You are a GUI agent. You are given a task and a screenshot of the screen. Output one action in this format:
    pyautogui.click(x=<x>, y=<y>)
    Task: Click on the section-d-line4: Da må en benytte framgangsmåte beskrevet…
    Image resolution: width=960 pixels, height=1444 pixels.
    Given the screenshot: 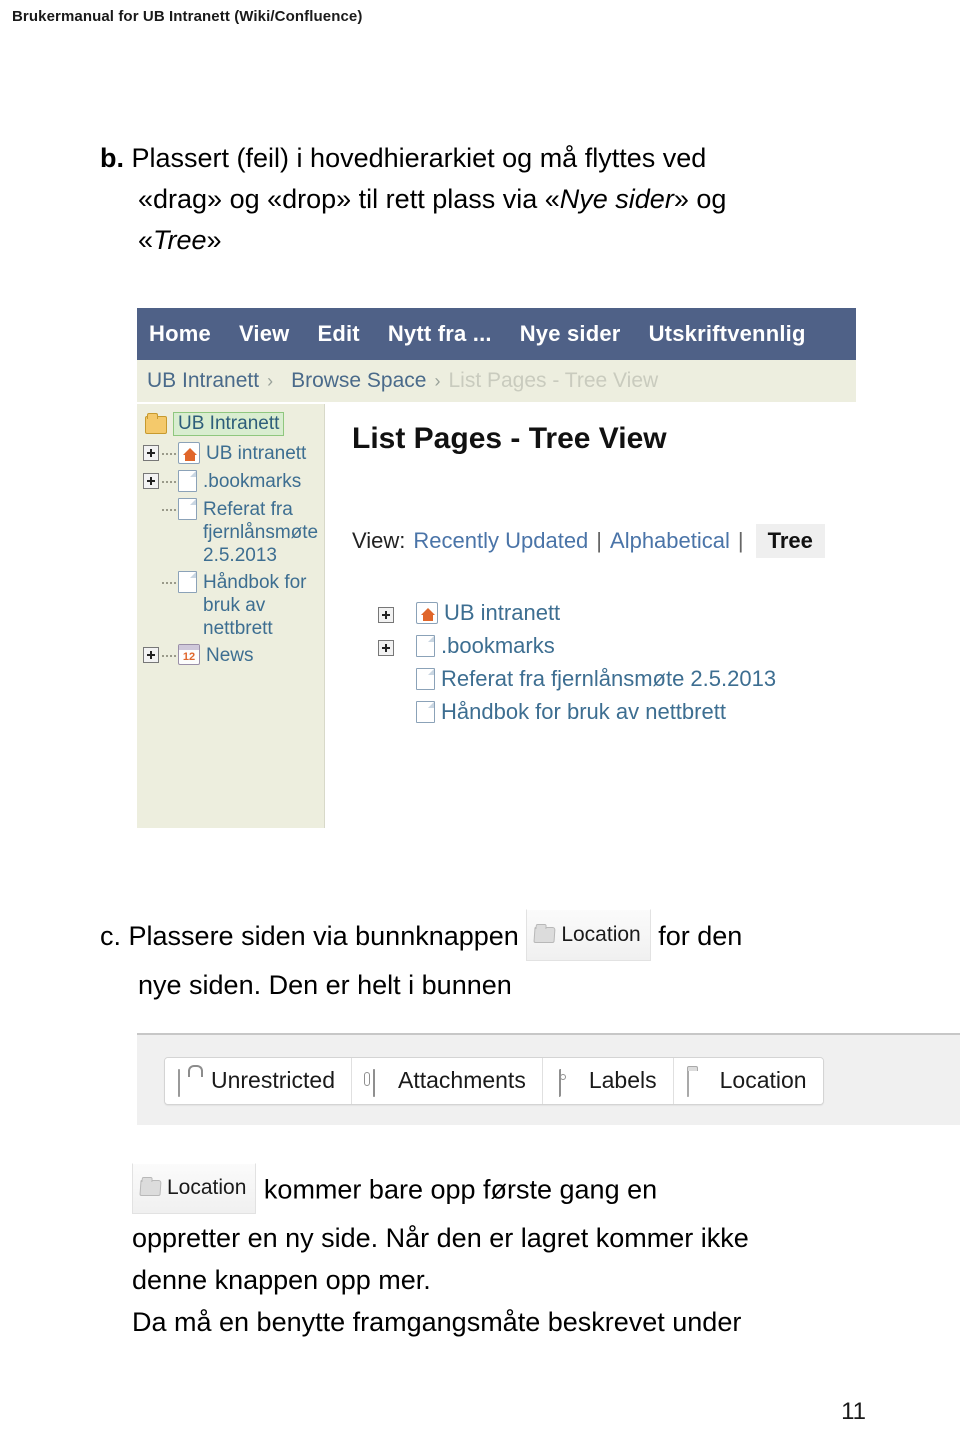 What is the action you would take?
    pyautogui.click(x=437, y=1322)
    